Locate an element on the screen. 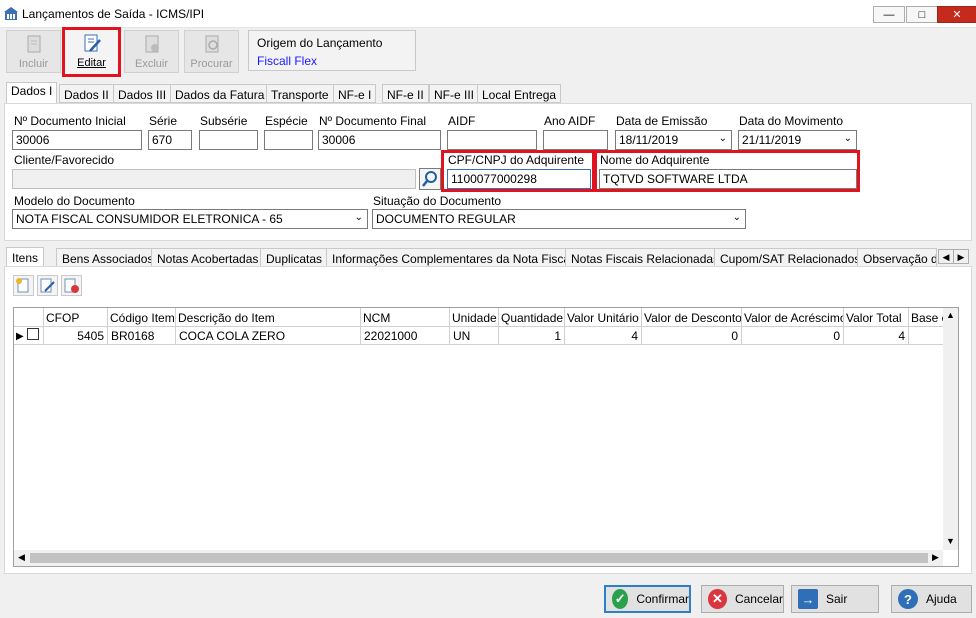  cell-ncm: 22021000 is located at coordinates (405, 336).